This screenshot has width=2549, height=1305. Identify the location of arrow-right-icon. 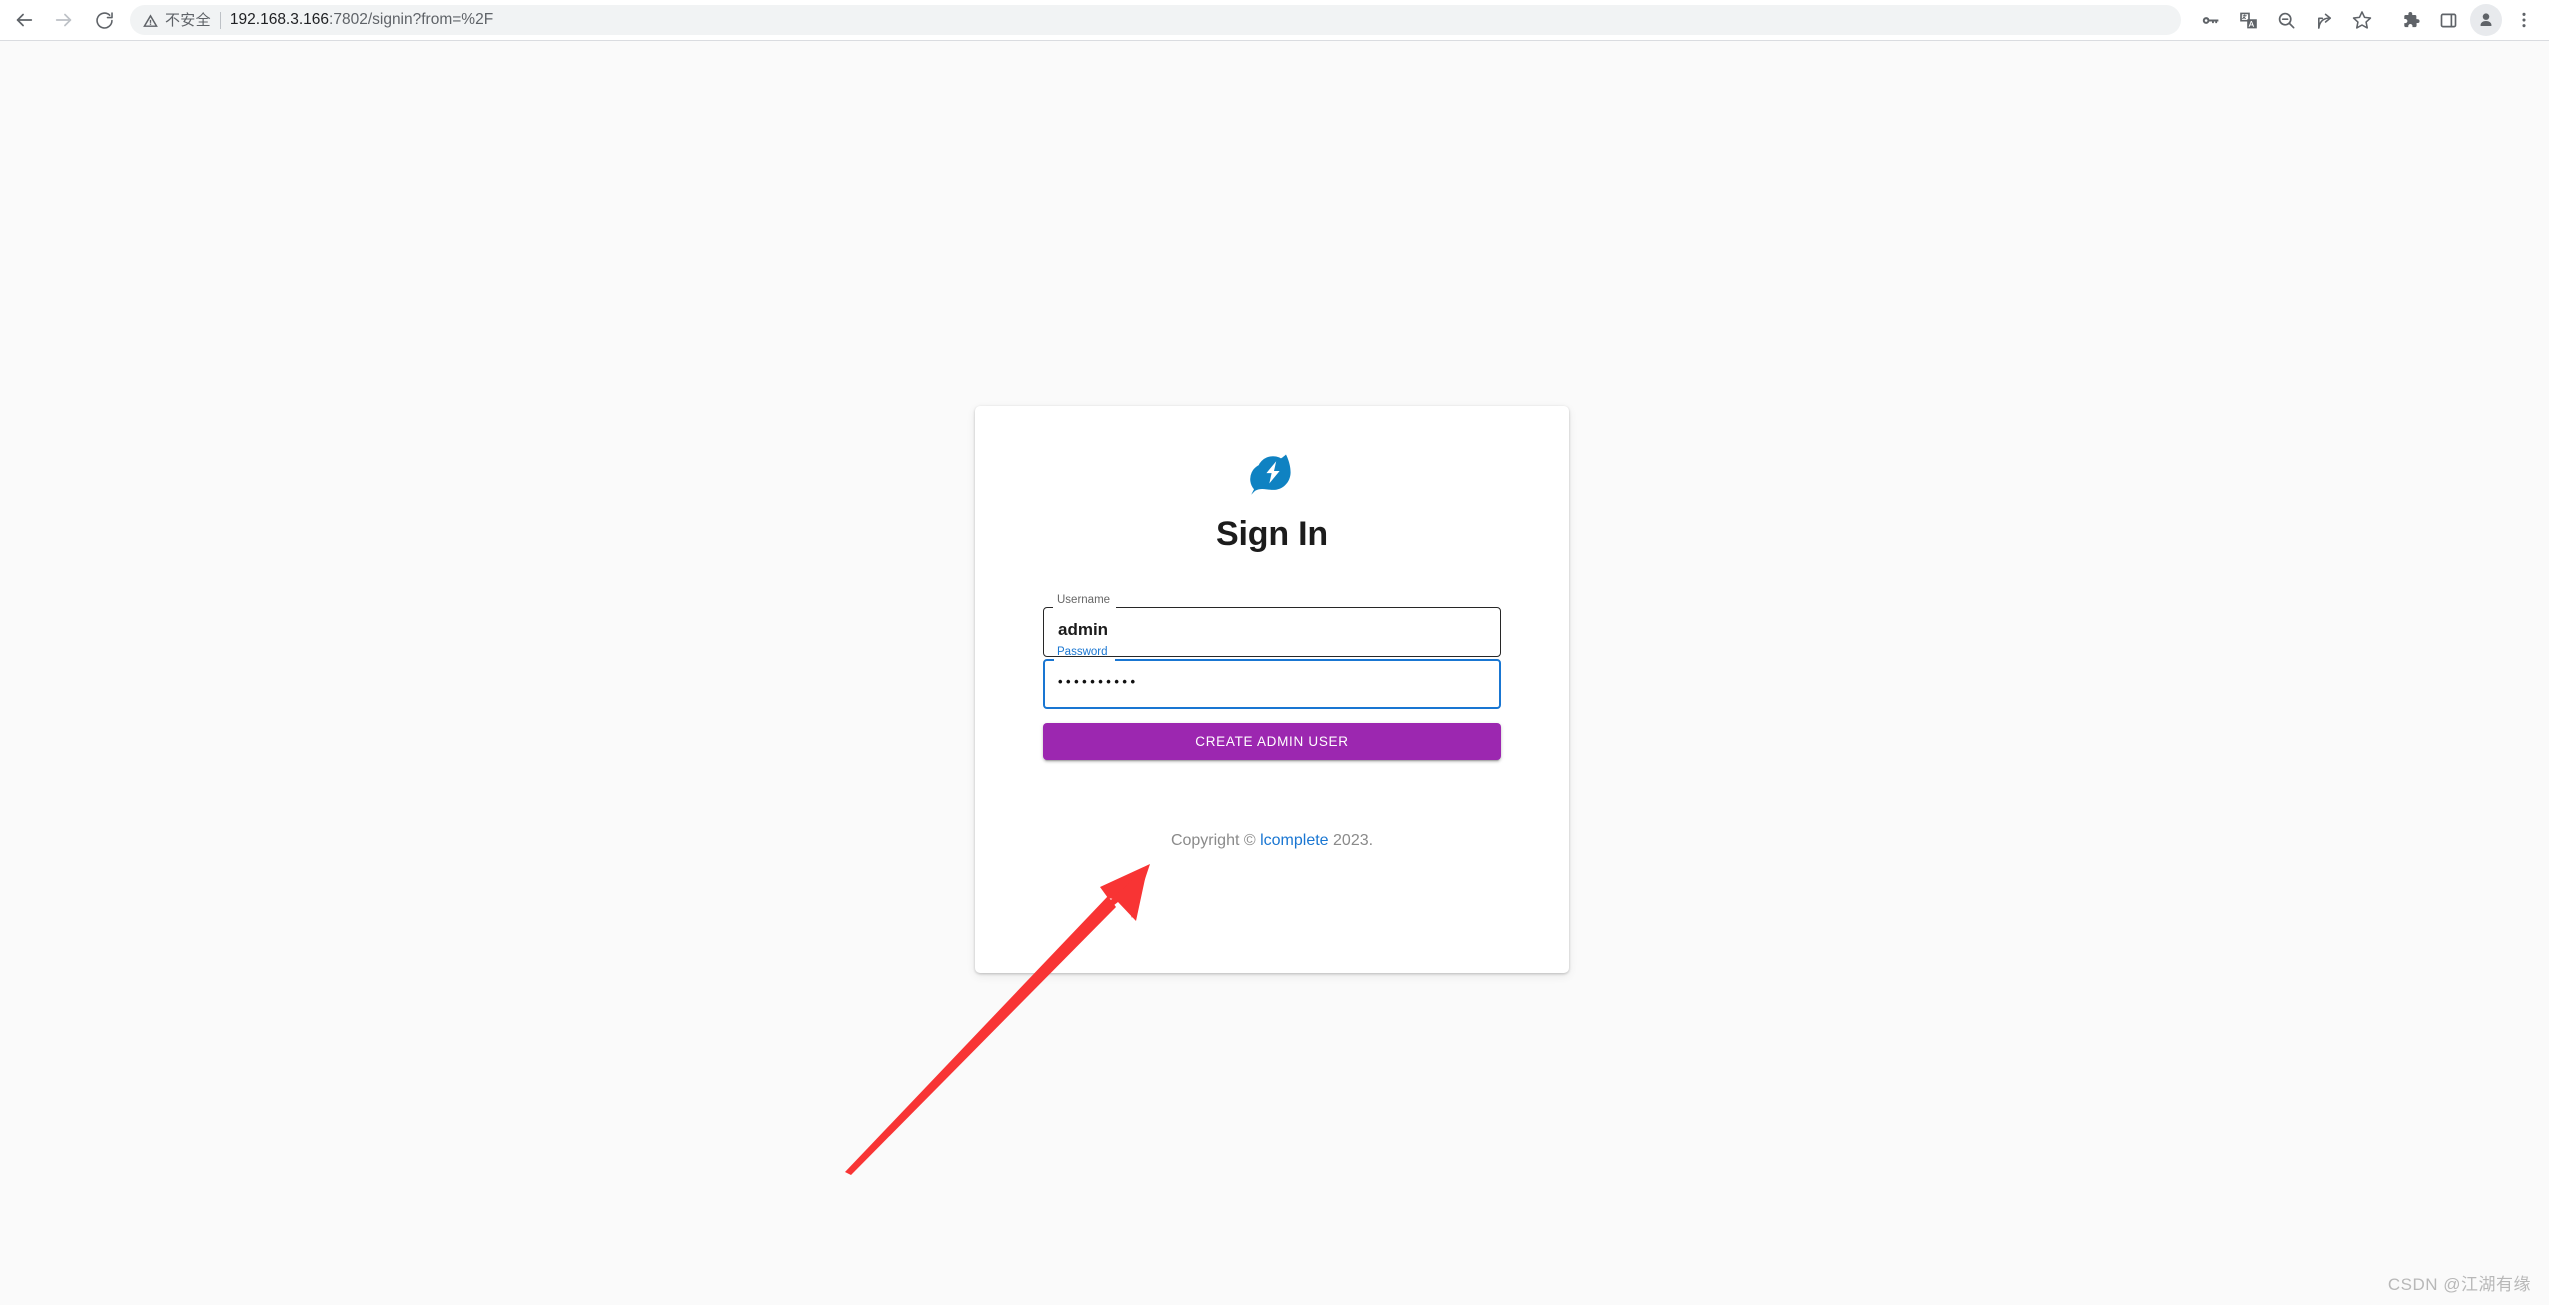
(63, 20).